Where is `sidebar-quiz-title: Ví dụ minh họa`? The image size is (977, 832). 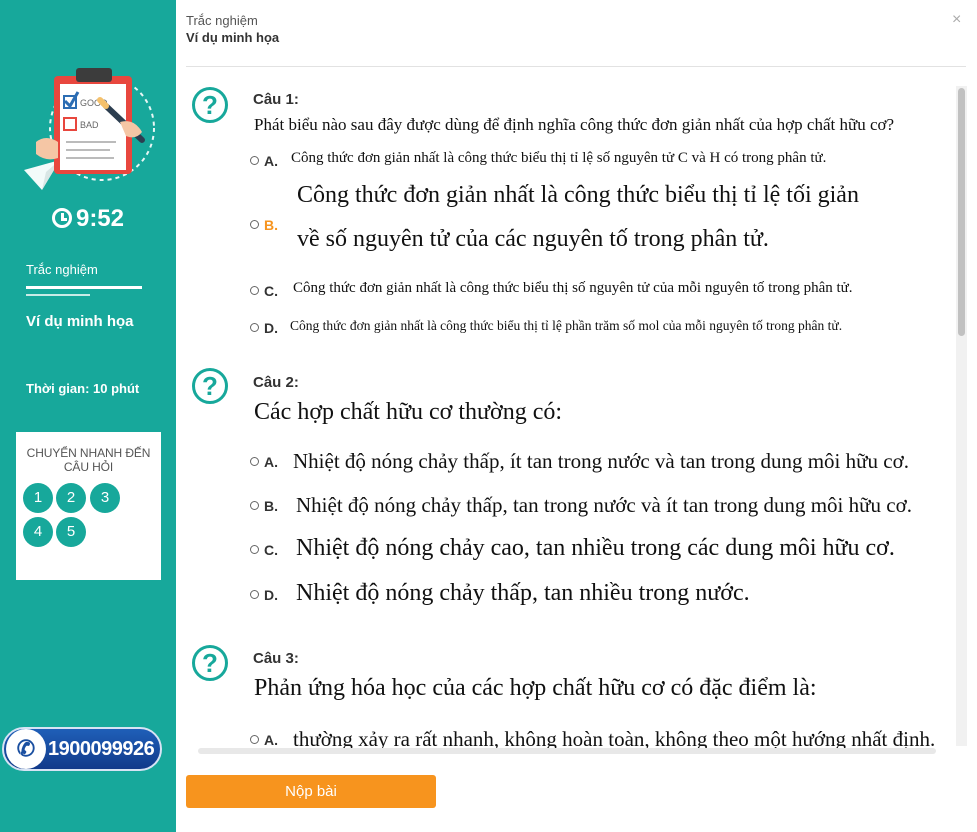 sidebar-quiz-title: Ví dụ minh họa is located at coordinates (80, 321).